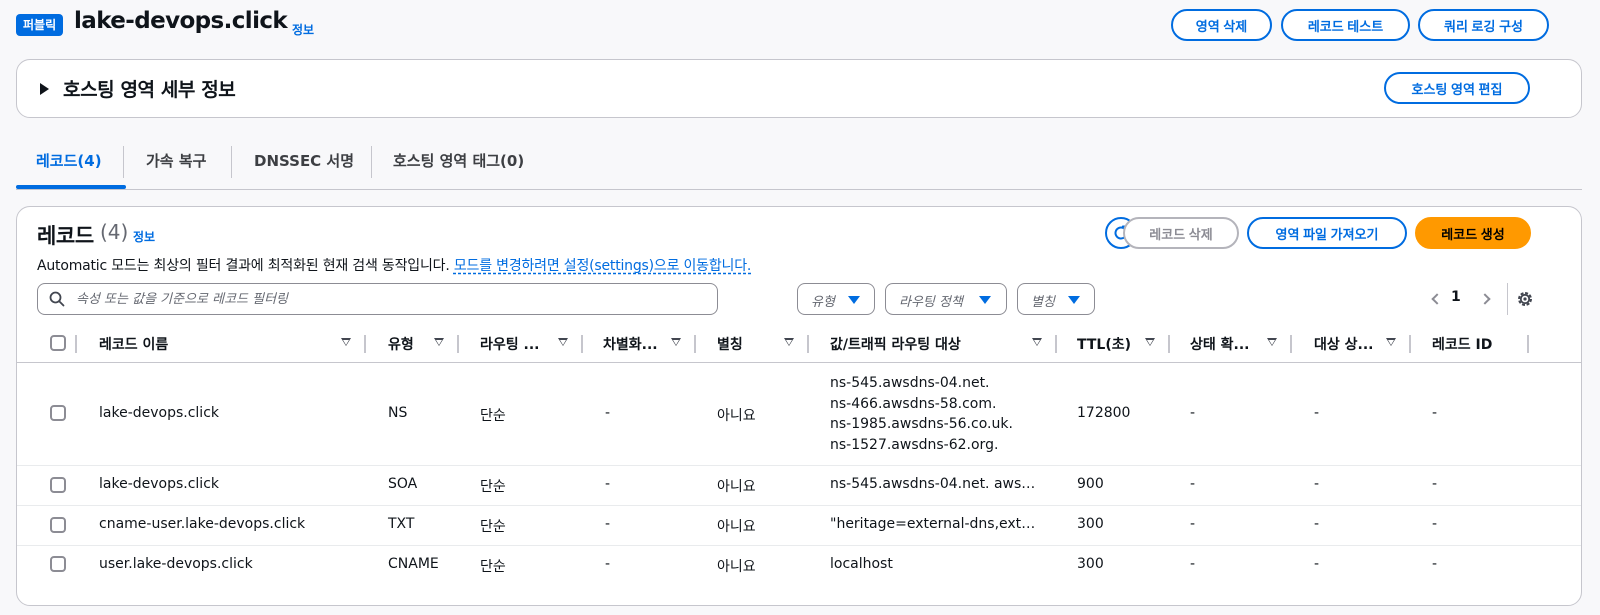  What do you see at coordinates (304, 160) in the screenshot?
I see `tab-dnssec: DNSSEC 서명` at bounding box center [304, 160].